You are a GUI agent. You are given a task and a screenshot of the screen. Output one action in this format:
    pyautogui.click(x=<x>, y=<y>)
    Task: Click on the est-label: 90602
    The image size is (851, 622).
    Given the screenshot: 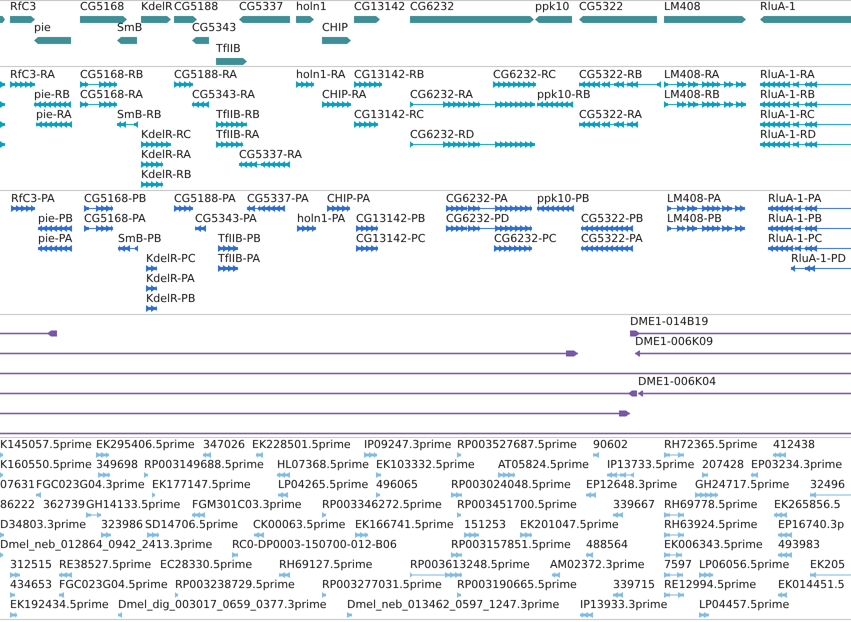 What is the action you would take?
    pyautogui.click(x=610, y=445)
    